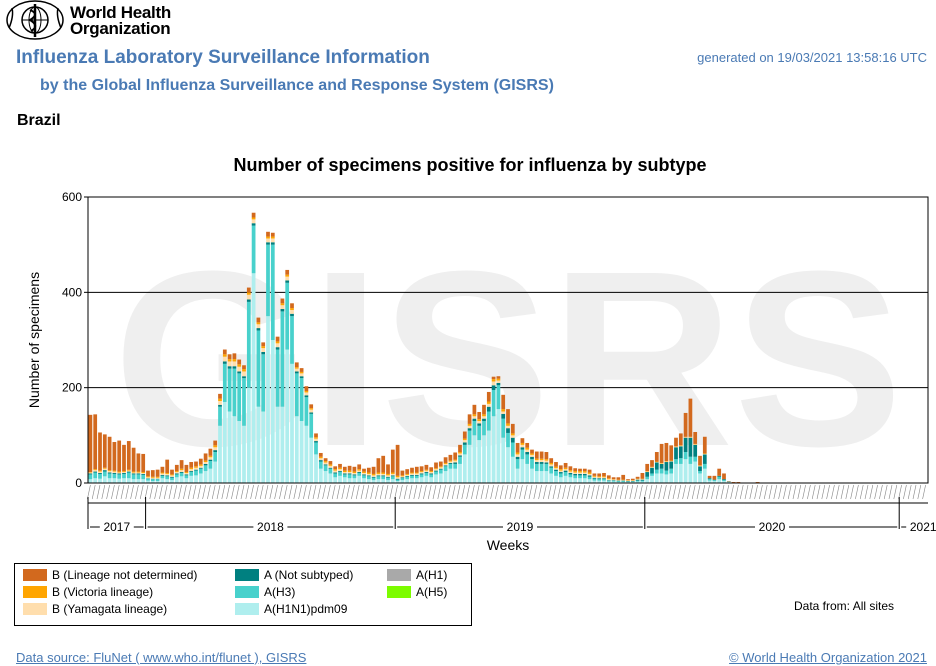 The image size is (936, 666). Describe the element at coordinates (78, 483) in the screenshot. I see `y-tick-label: 0` at that location.